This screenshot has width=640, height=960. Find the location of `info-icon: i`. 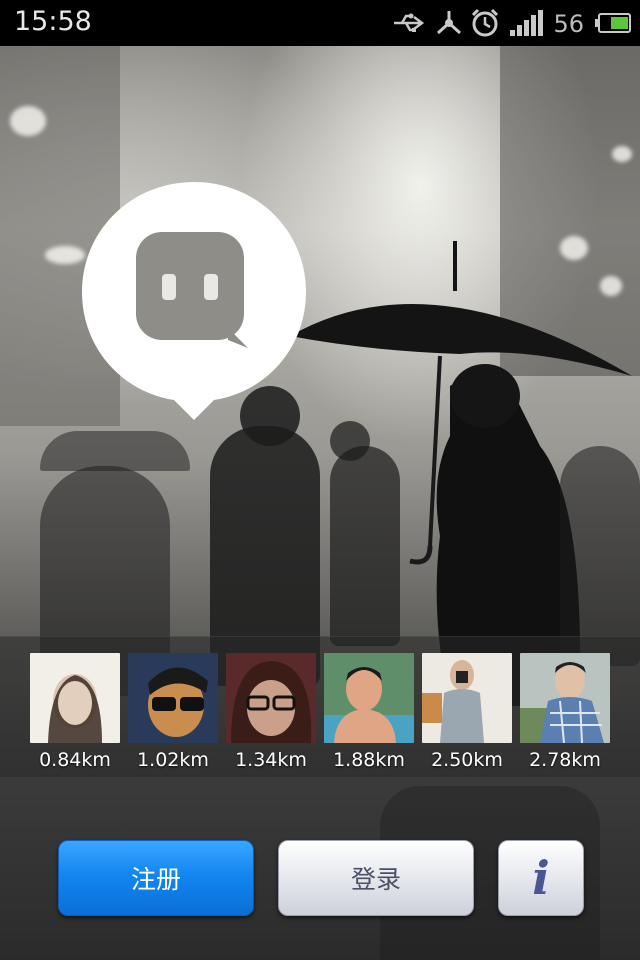

info-icon: i is located at coordinates (541, 878).